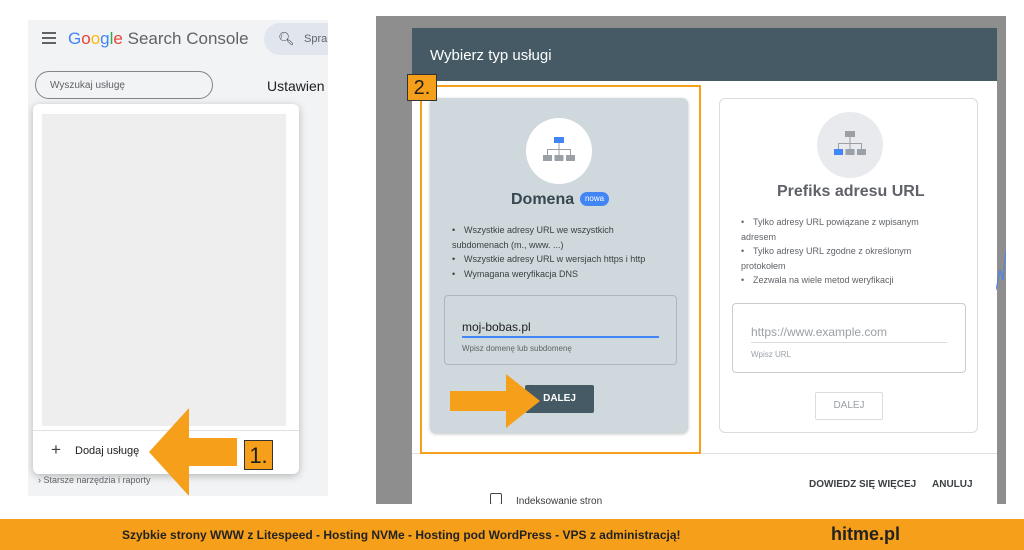  I want to click on search-icon: 🔍︎, so click(286, 38).